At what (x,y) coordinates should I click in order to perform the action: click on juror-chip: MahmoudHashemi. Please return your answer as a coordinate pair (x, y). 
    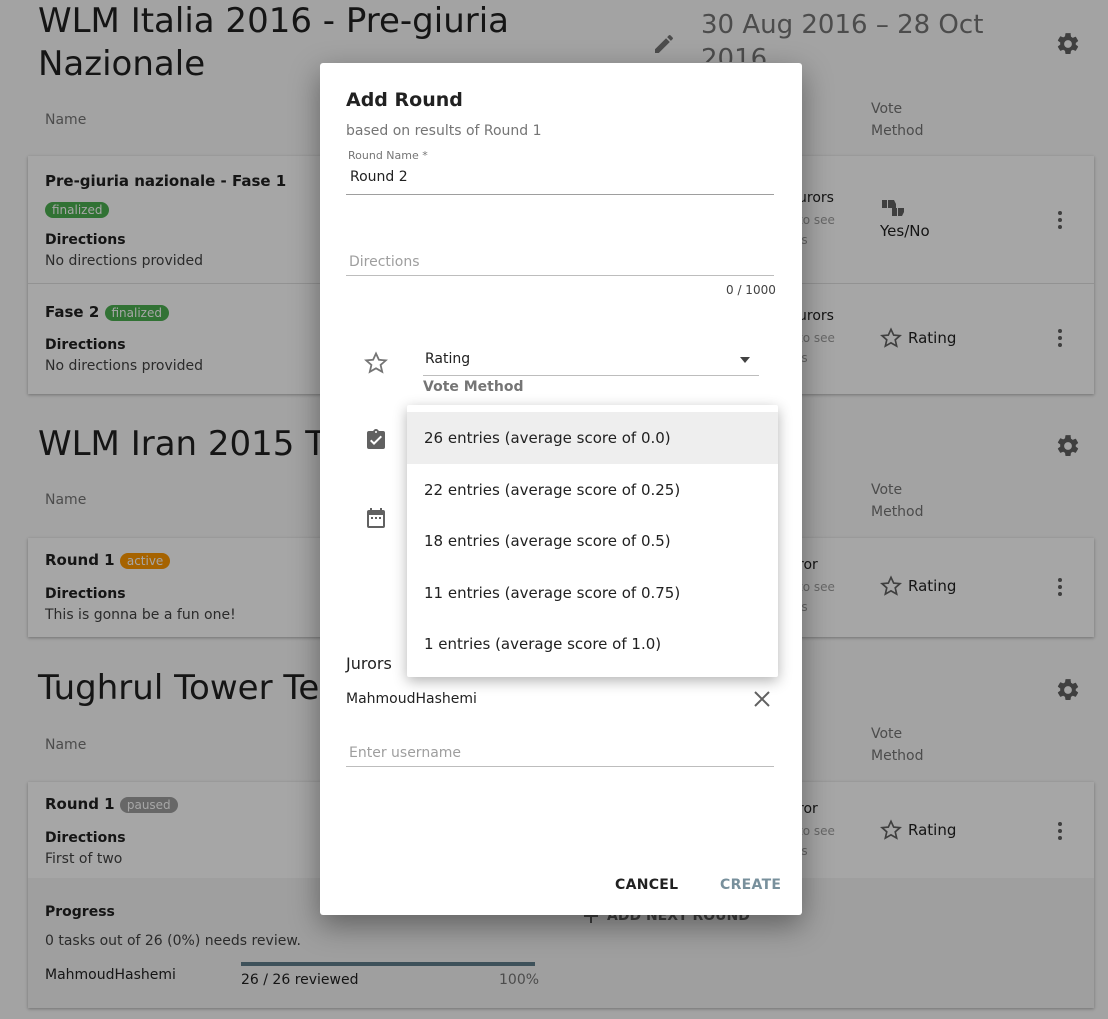
    Looking at the image, I should click on (411, 699).